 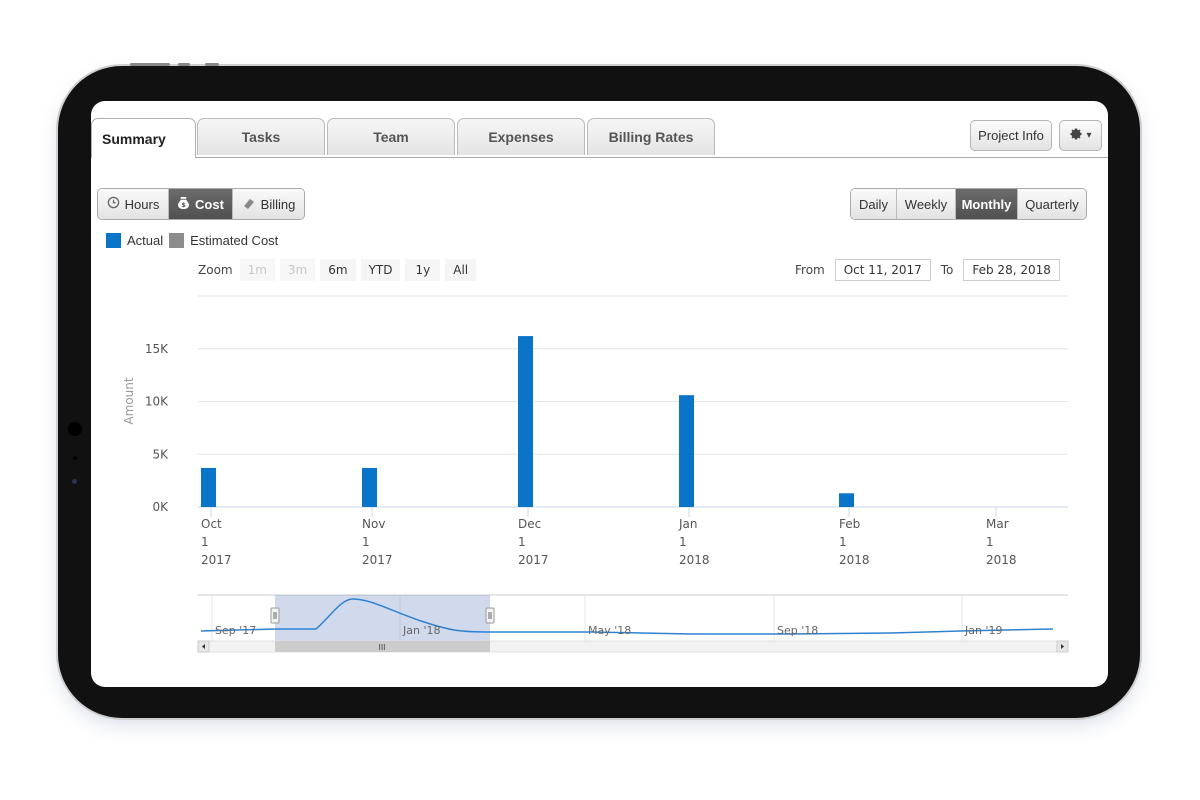 What do you see at coordinates (235, 630) in the screenshot?
I see `navigator-label: Sep '17` at bounding box center [235, 630].